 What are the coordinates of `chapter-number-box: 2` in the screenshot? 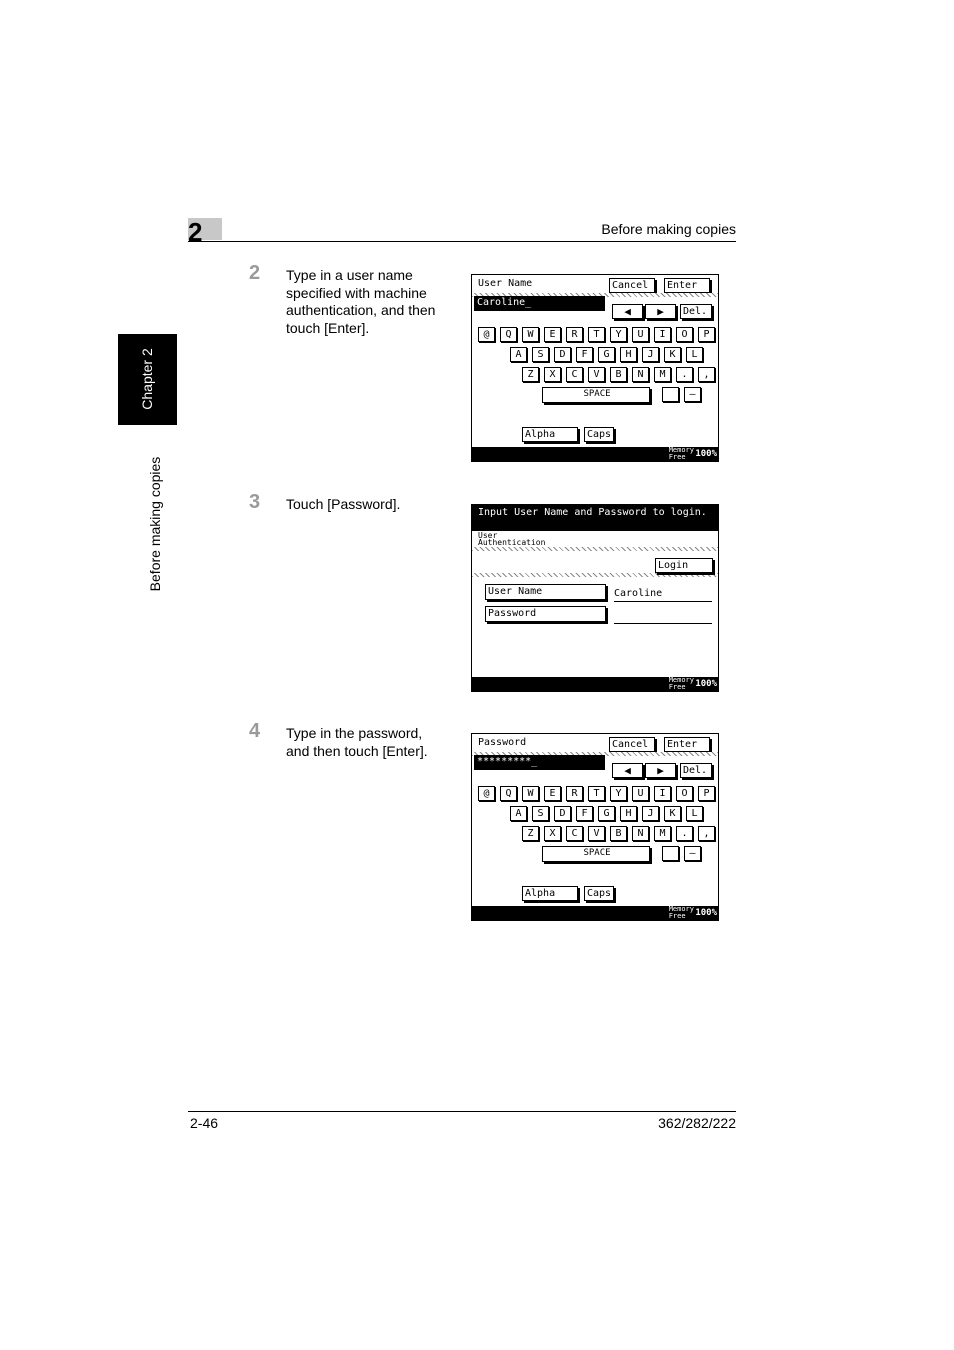 It's located at (205, 232).